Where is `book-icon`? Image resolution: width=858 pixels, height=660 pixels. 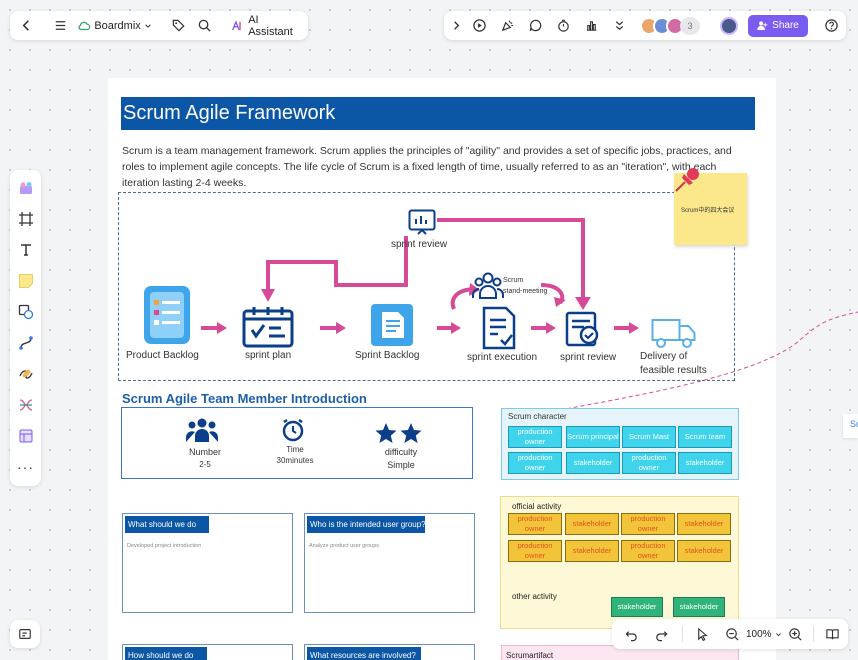
book-icon is located at coordinates (832, 634).